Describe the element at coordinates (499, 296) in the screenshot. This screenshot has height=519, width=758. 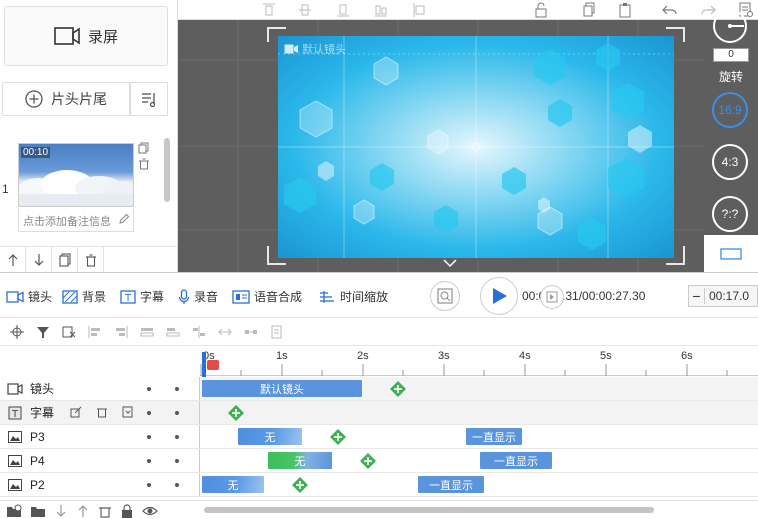
I see `play-button` at that location.